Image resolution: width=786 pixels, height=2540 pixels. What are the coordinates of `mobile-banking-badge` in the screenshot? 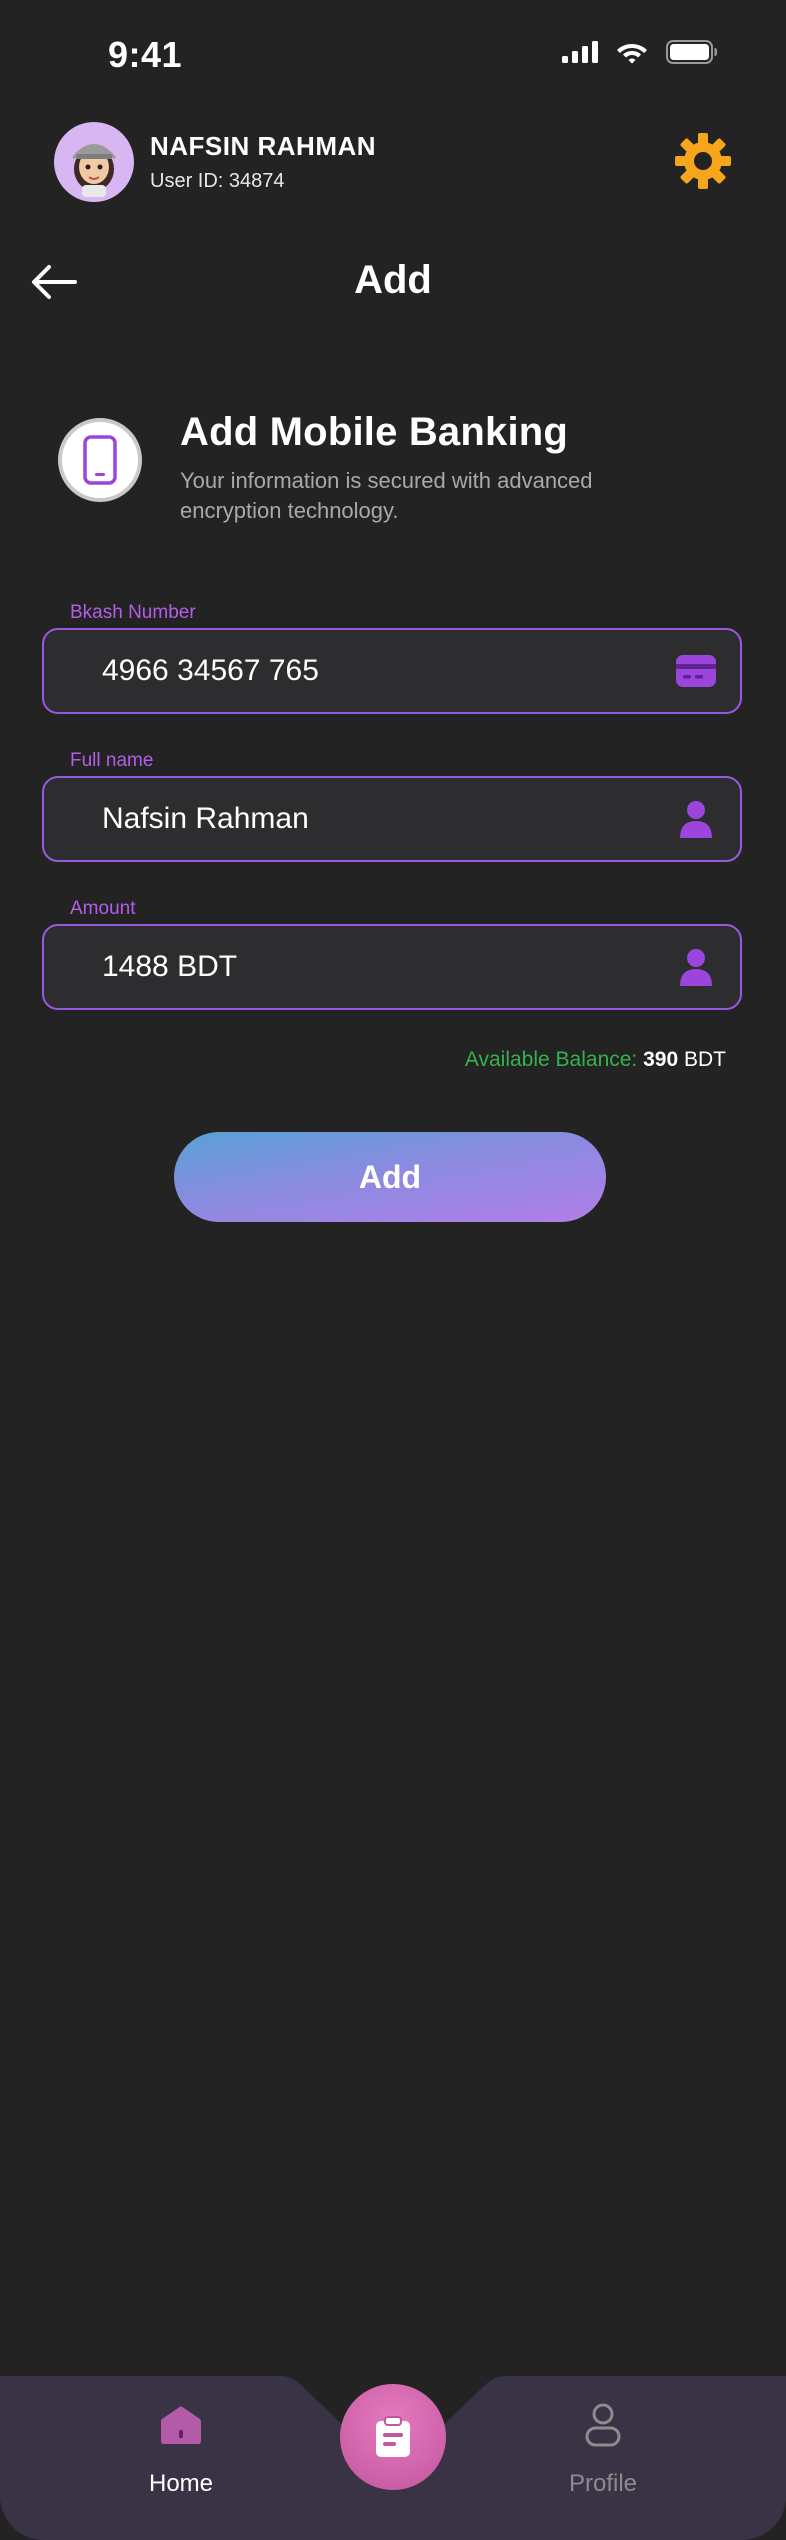 It's located at (100, 460).